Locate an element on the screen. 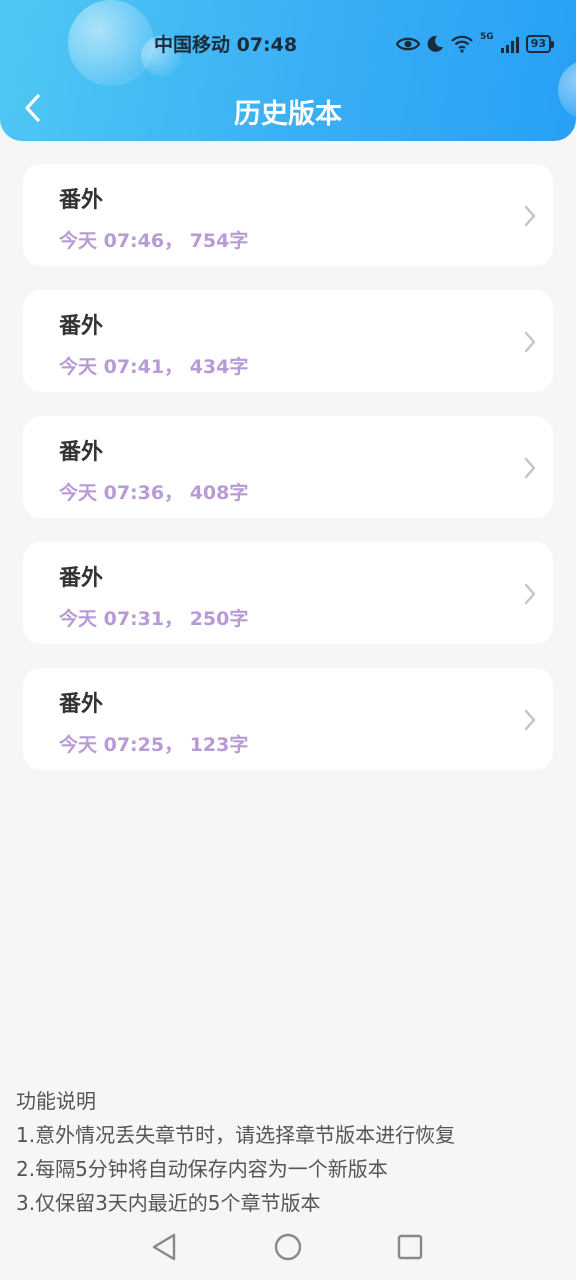 Image resolution: width=576 pixels, height=1280 pixels. notes-line: 1.意外情况丢失章节时，请选择章节版本进行恢复 is located at coordinates (236, 1135).